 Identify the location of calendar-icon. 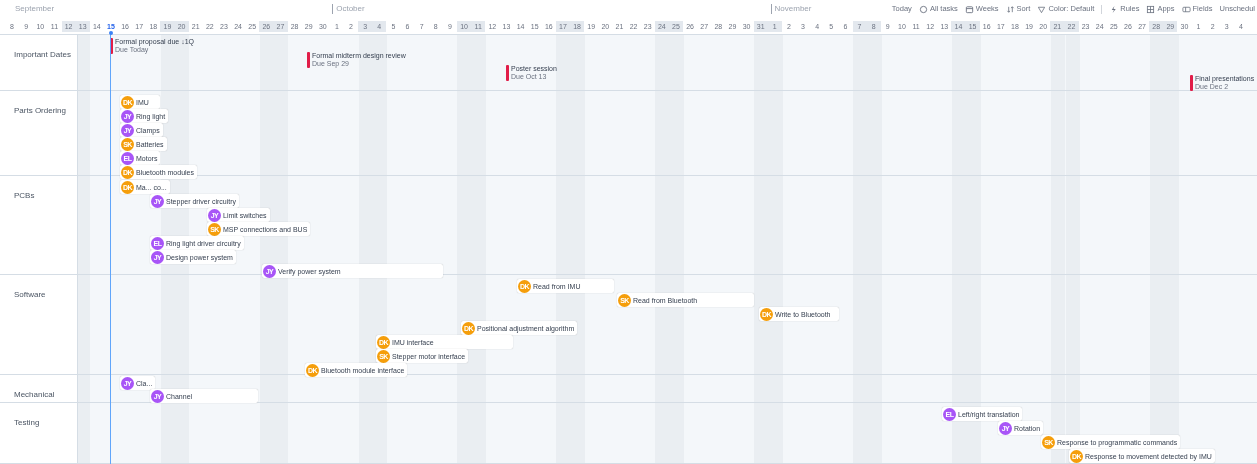
(969, 9).